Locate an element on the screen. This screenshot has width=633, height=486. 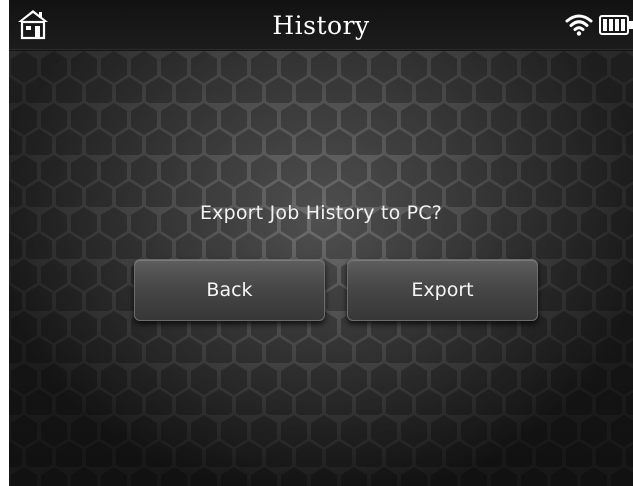
export-prompt-text: Export Job History to PC? is located at coordinates (321, 213).